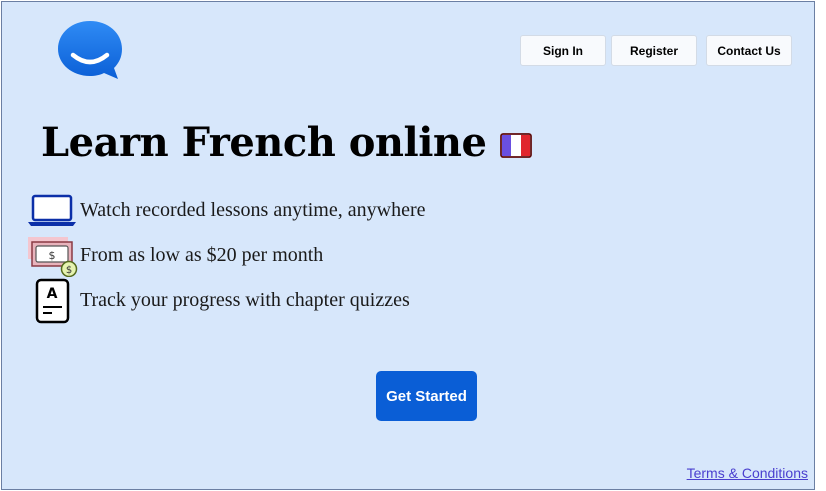  I want to click on top-nav: Sign In Register Contact Us, so click(656, 50).